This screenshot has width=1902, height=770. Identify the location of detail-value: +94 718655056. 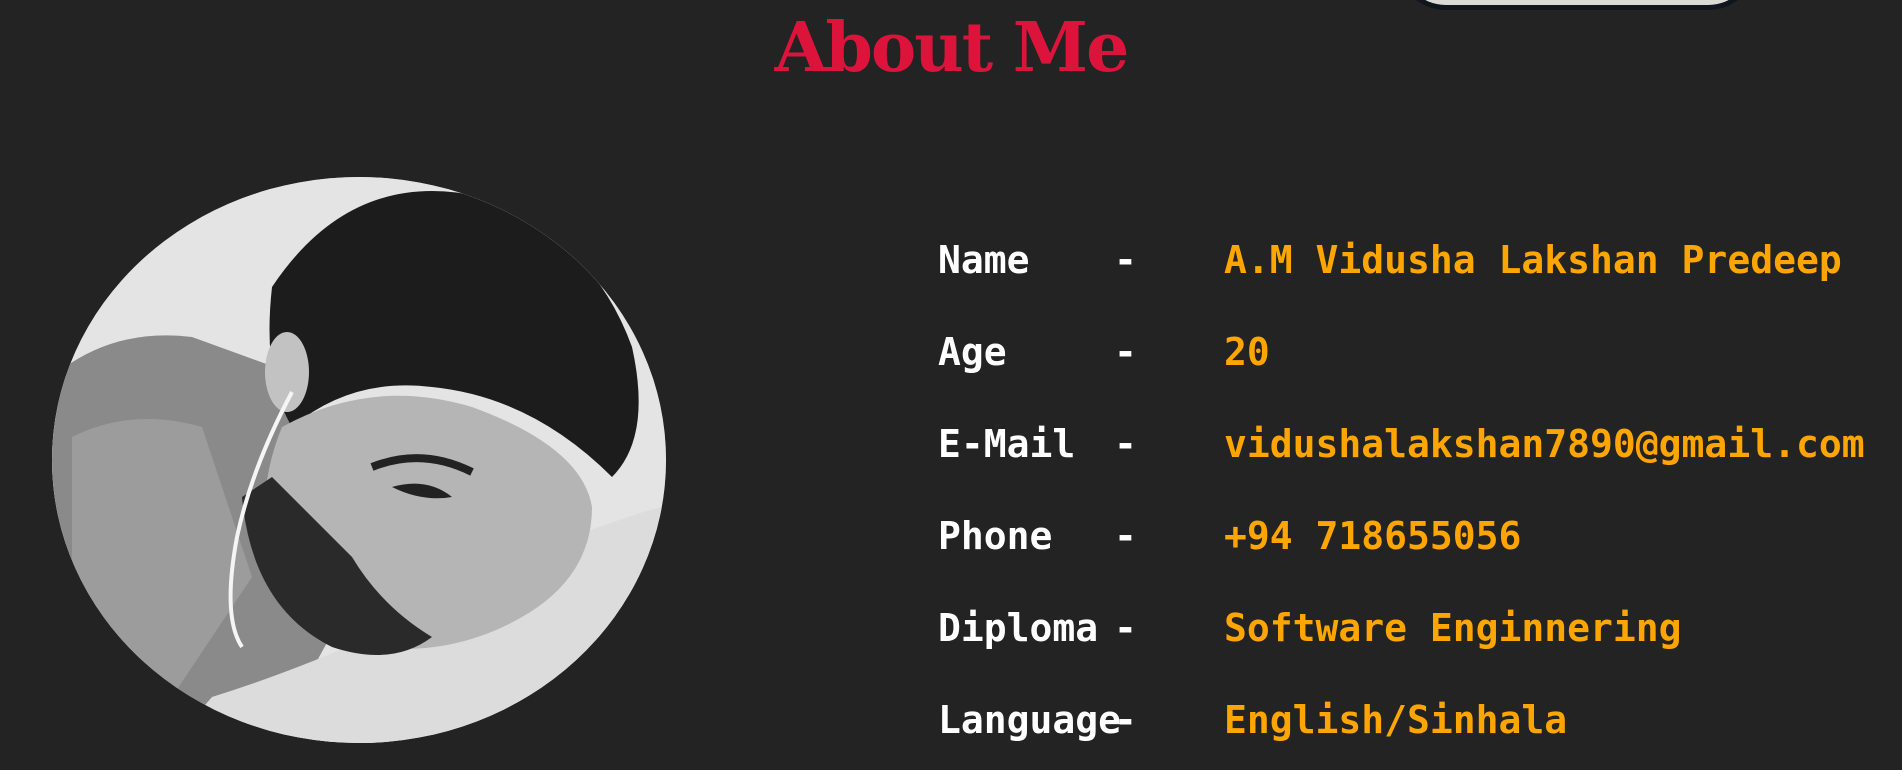
(1373, 536).